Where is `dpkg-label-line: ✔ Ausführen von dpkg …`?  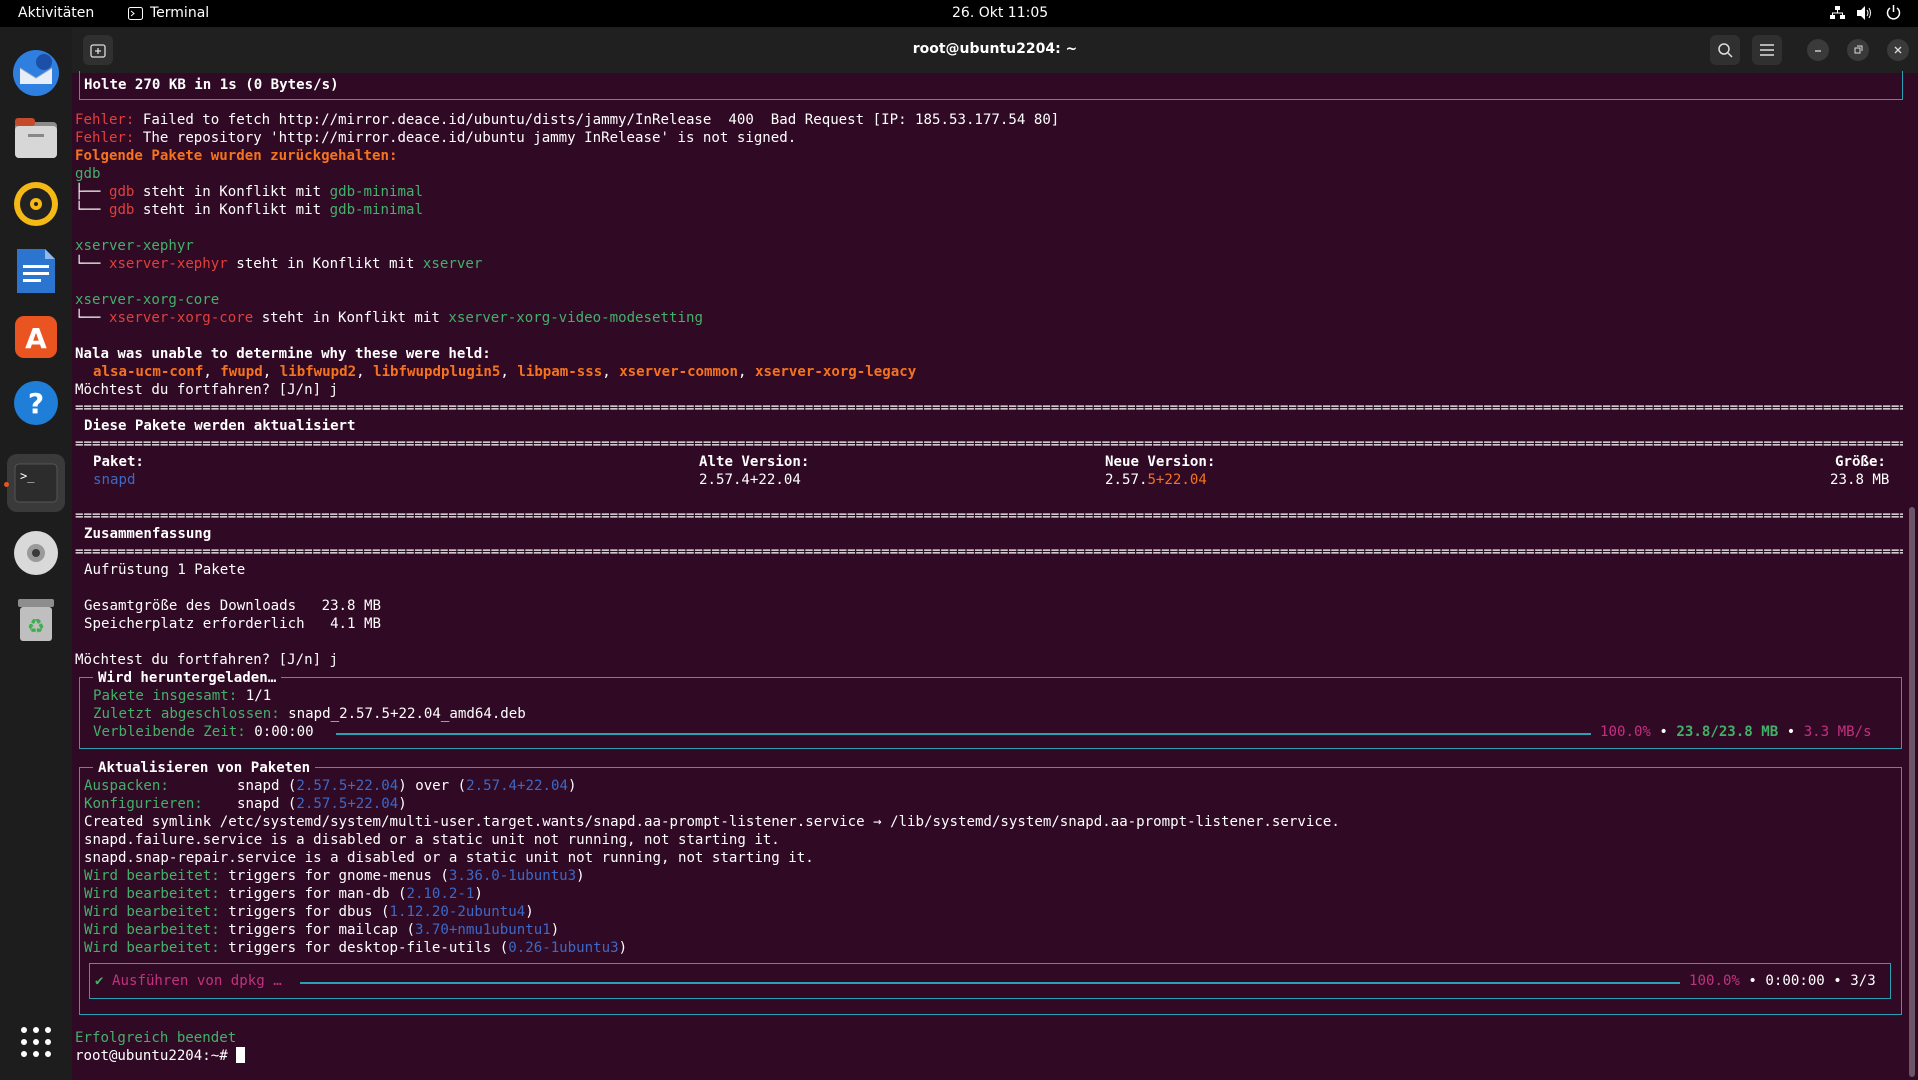 dpkg-label-line: ✔ Ausführen von dpkg … is located at coordinates (188, 981).